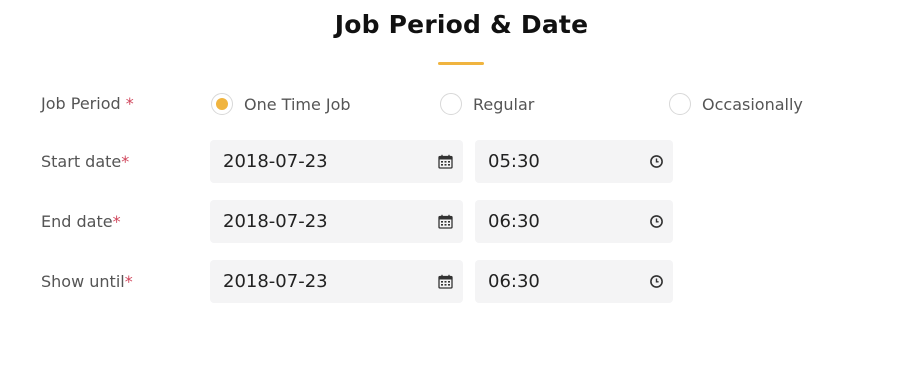 The height and width of the screenshot is (367, 923). I want to click on job-period-label: Job Period *, so click(87, 103).